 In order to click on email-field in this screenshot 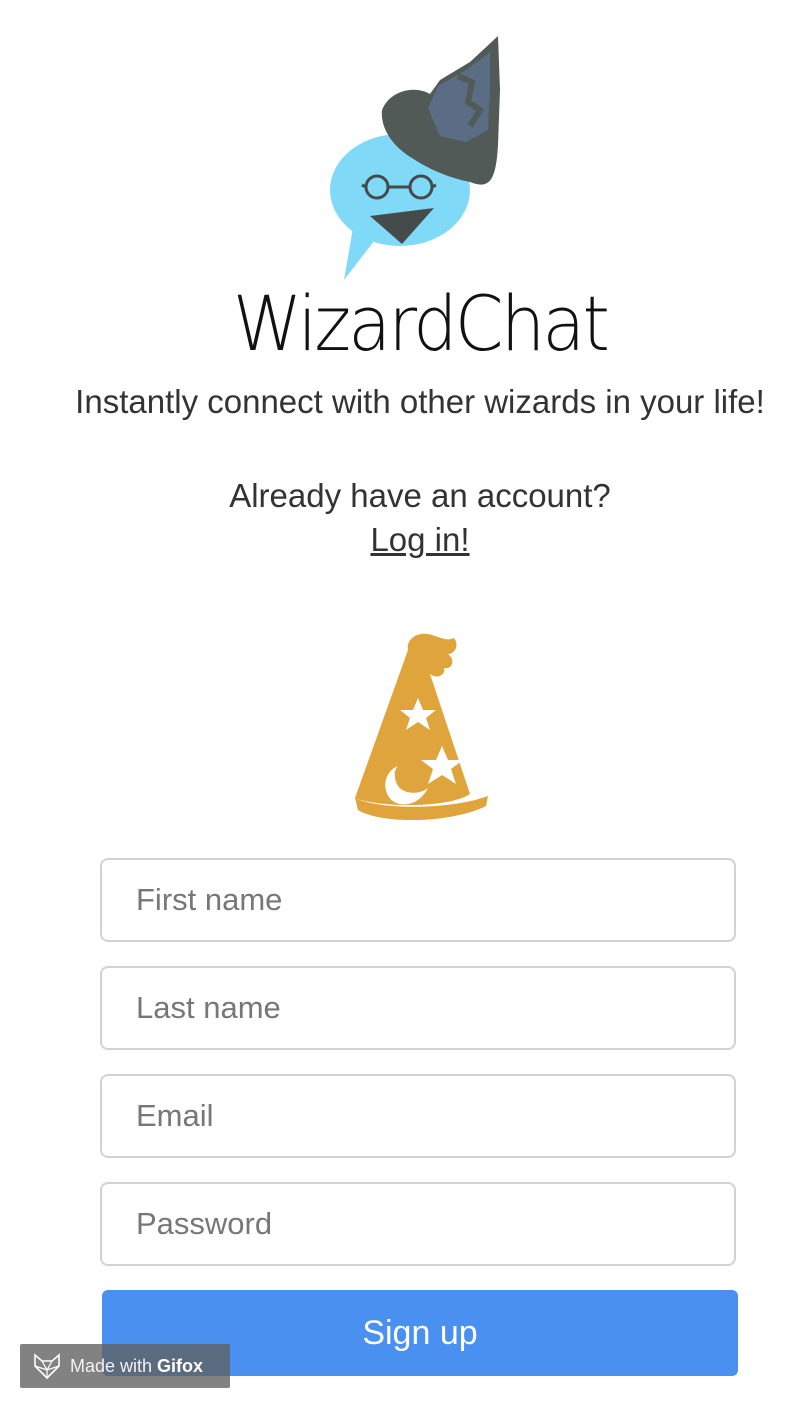, I will do `click(418, 1116)`.